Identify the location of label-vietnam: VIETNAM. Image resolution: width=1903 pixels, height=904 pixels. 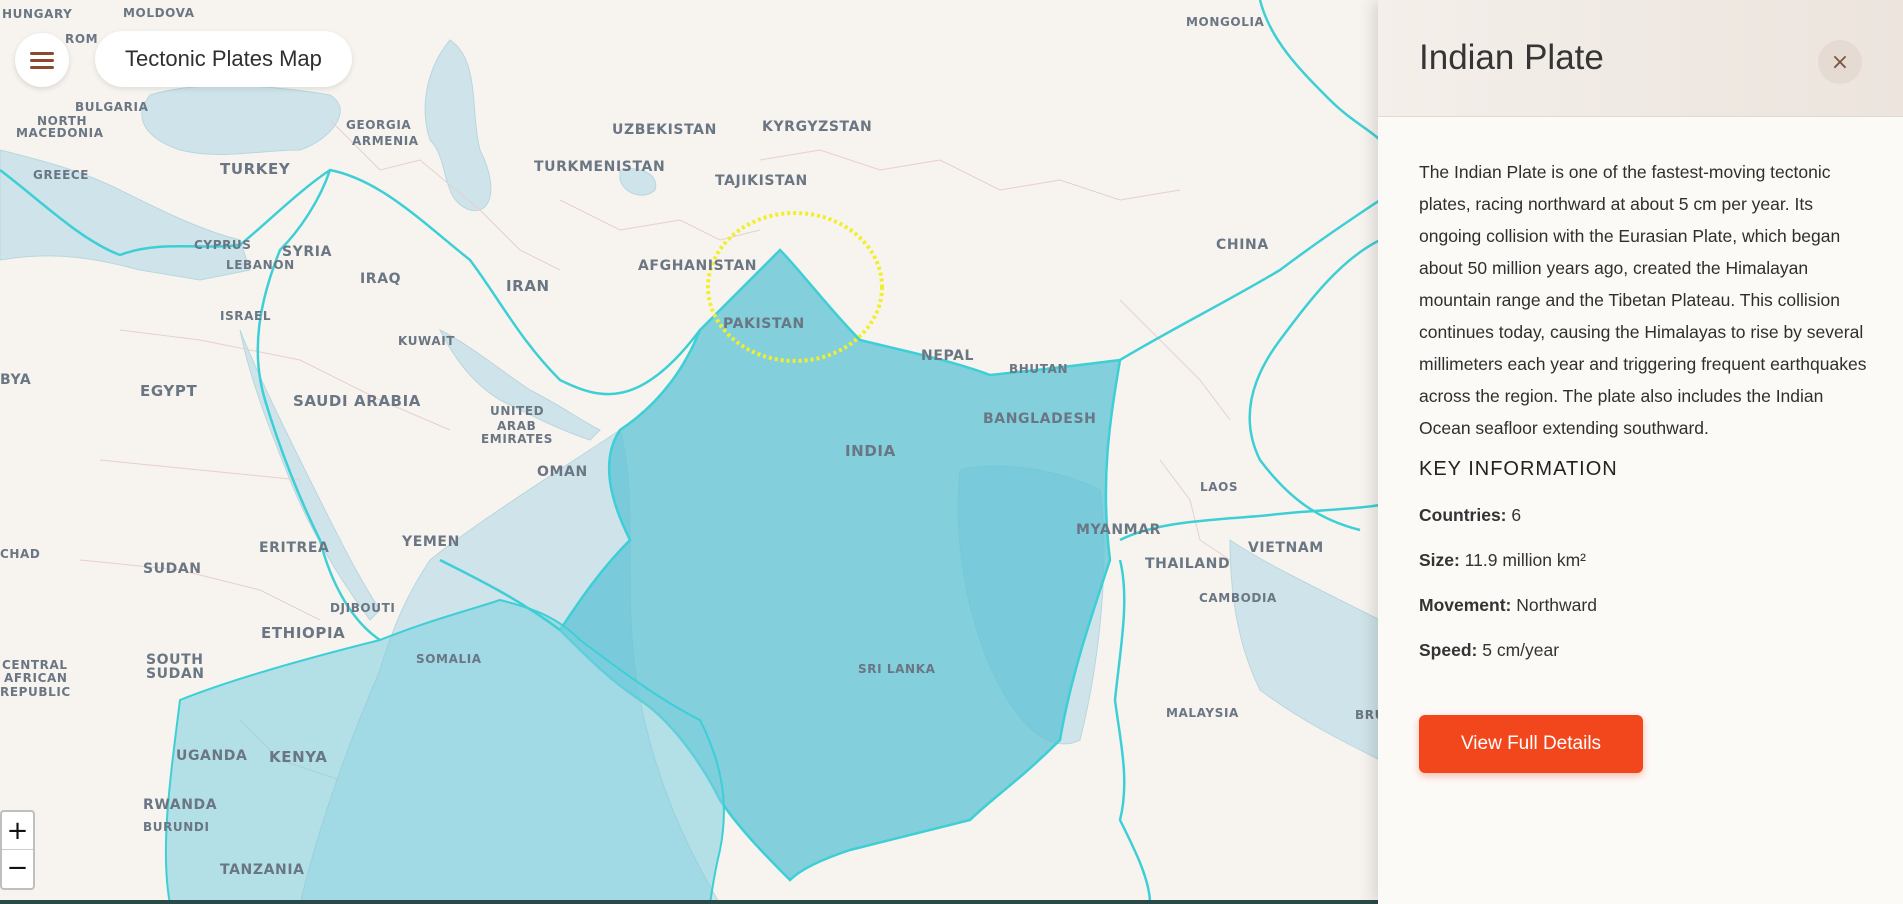
(1286, 548).